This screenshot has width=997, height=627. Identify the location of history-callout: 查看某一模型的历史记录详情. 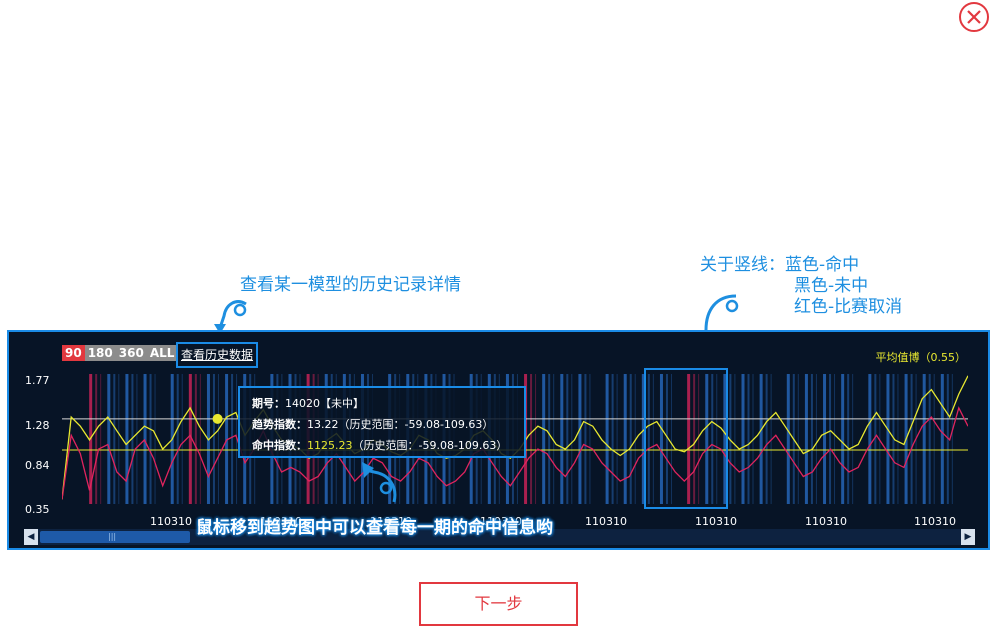
(350, 285).